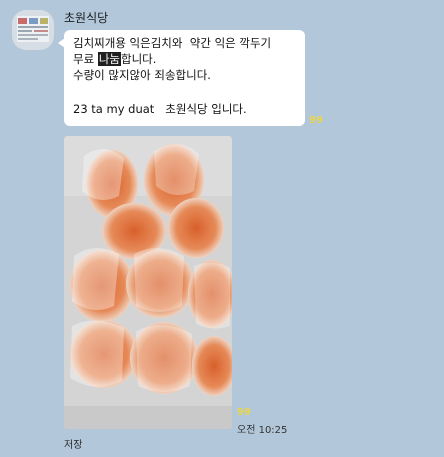 This screenshot has width=444, height=457. I want to click on sender-name: 초원식당, so click(86, 18).